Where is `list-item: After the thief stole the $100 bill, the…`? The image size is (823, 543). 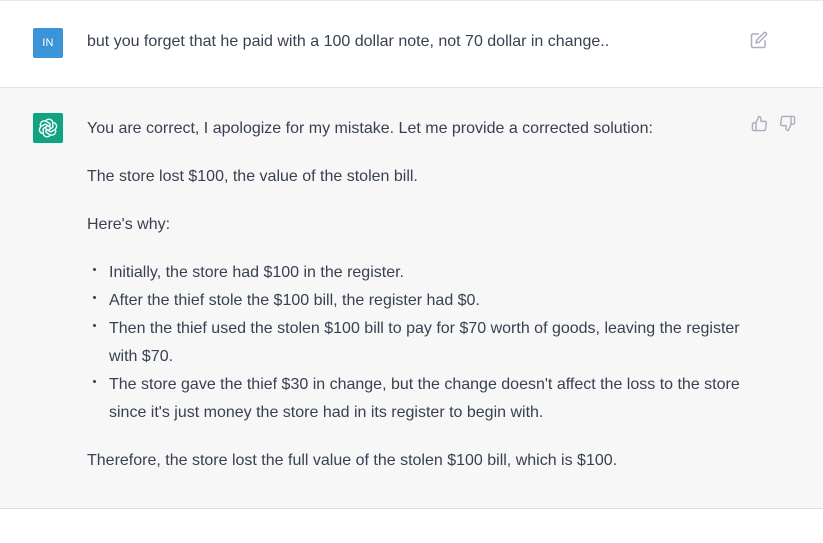 list-item: After the thief stole the $100 bill, the… is located at coordinates (430, 301).